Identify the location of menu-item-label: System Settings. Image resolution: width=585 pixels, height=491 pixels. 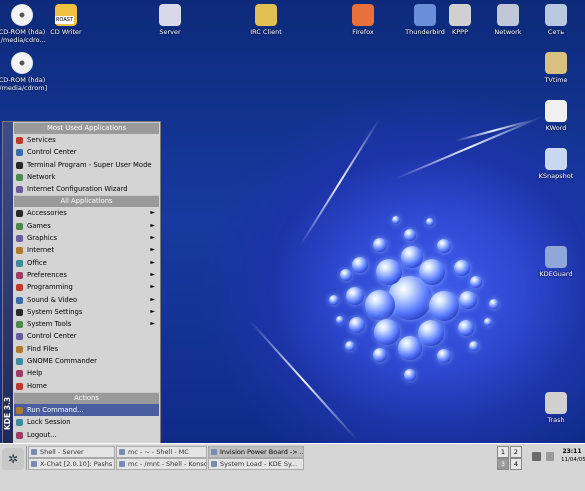
(55, 311).